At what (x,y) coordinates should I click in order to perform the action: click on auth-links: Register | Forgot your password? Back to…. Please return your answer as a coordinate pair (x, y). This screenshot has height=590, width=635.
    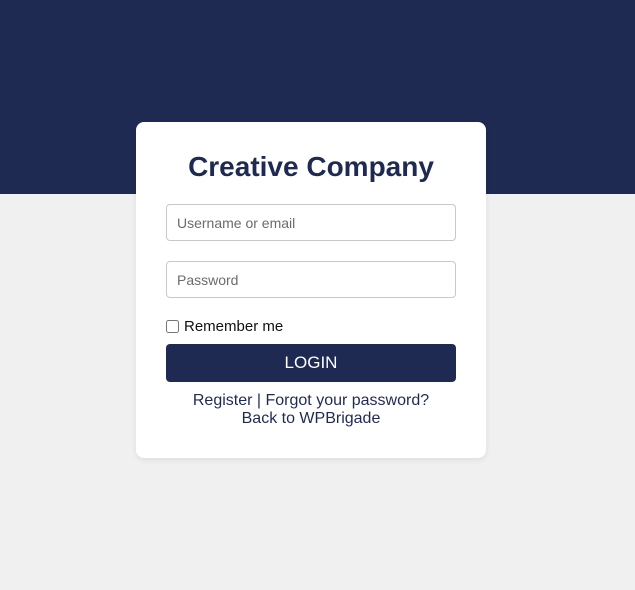
    Looking at the image, I should click on (311, 410).